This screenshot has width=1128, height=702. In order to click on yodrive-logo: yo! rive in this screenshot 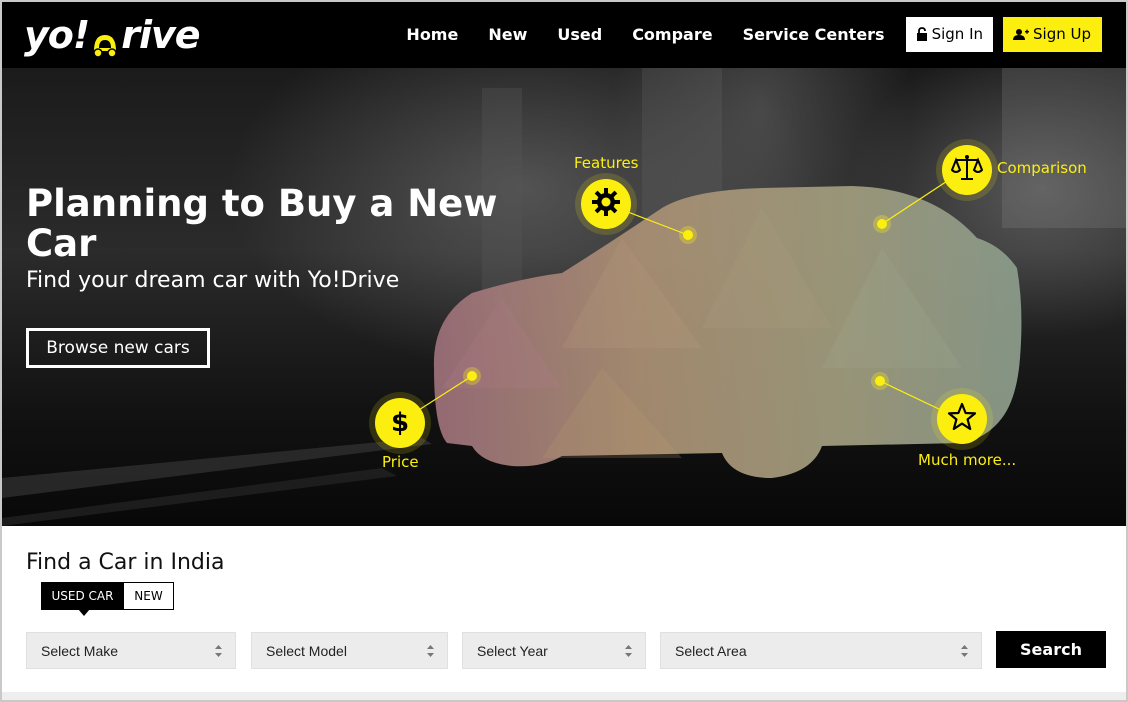, I will do `click(112, 35)`.